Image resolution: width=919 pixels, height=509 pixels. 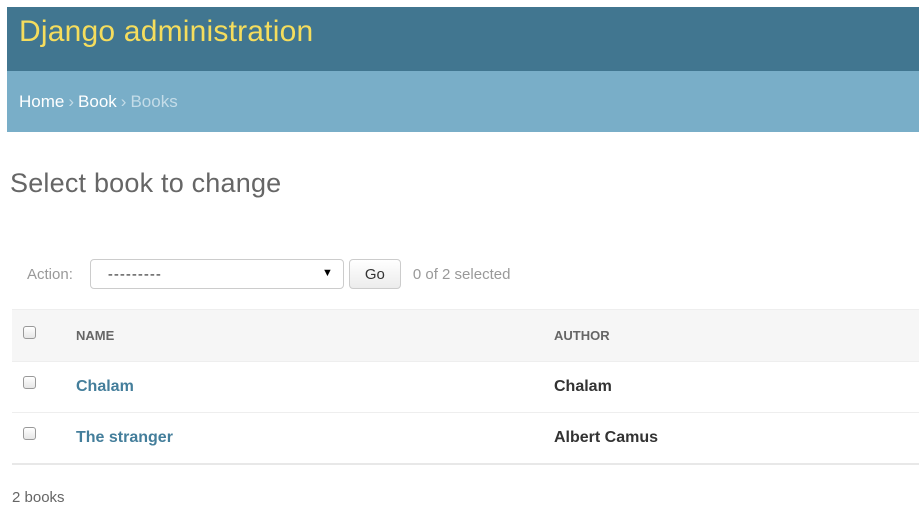 I want to click on table-header-row: NAME AUTHOR, so click(x=465, y=335).